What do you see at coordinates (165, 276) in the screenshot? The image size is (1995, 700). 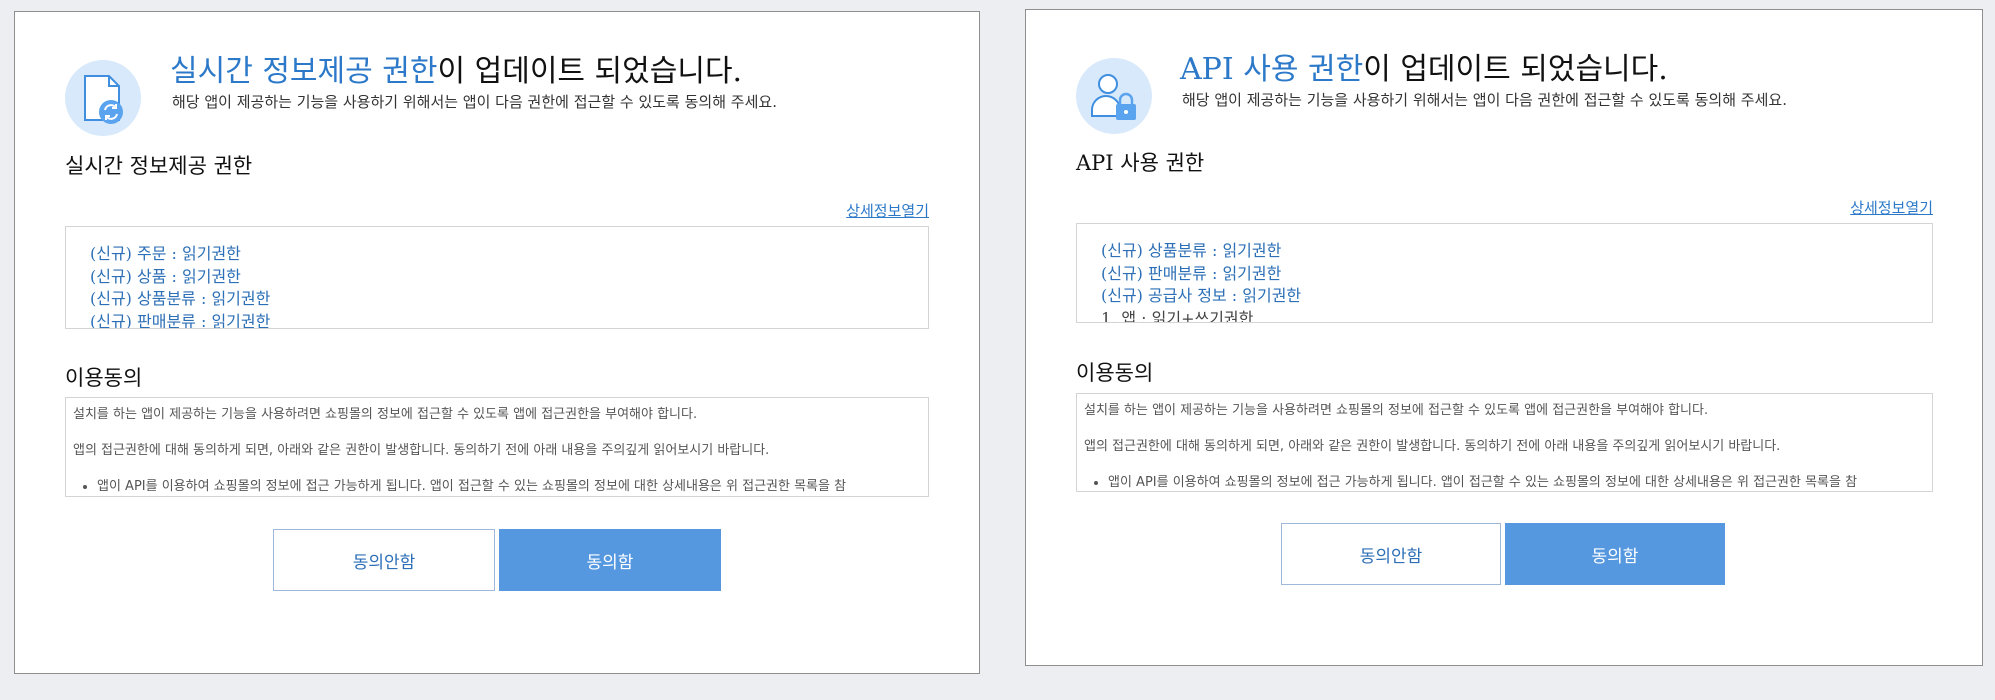 I see `permission-item: (신규) 상품 : 읽기권한` at bounding box center [165, 276].